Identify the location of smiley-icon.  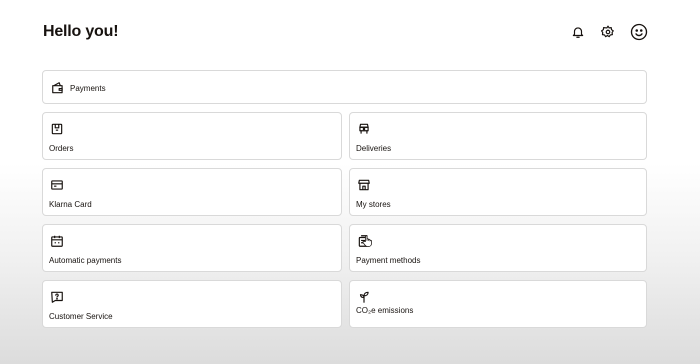
(639, 32).